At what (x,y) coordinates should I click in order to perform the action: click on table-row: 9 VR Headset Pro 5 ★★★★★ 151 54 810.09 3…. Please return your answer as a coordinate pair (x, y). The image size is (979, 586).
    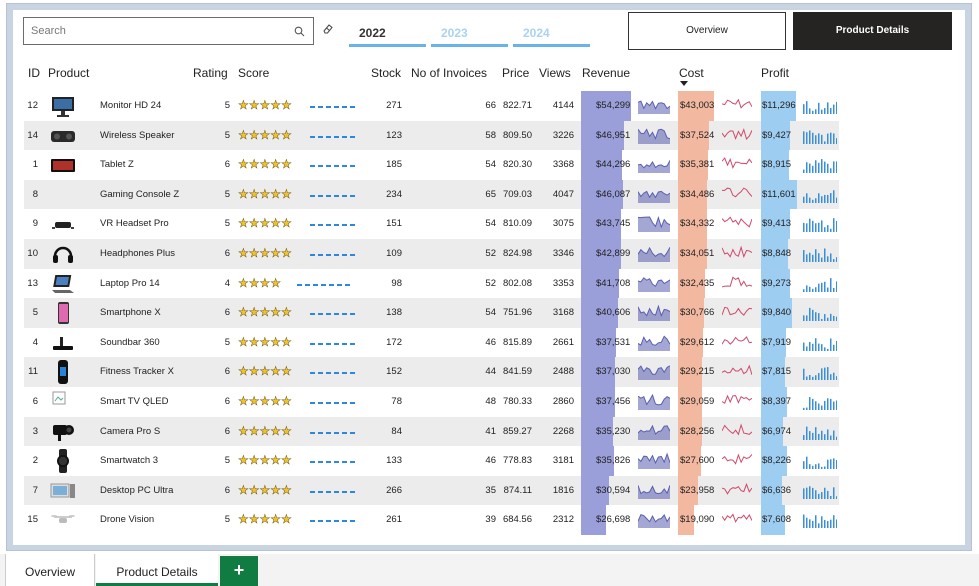
    Looking at the image, I should click on (431, 224).